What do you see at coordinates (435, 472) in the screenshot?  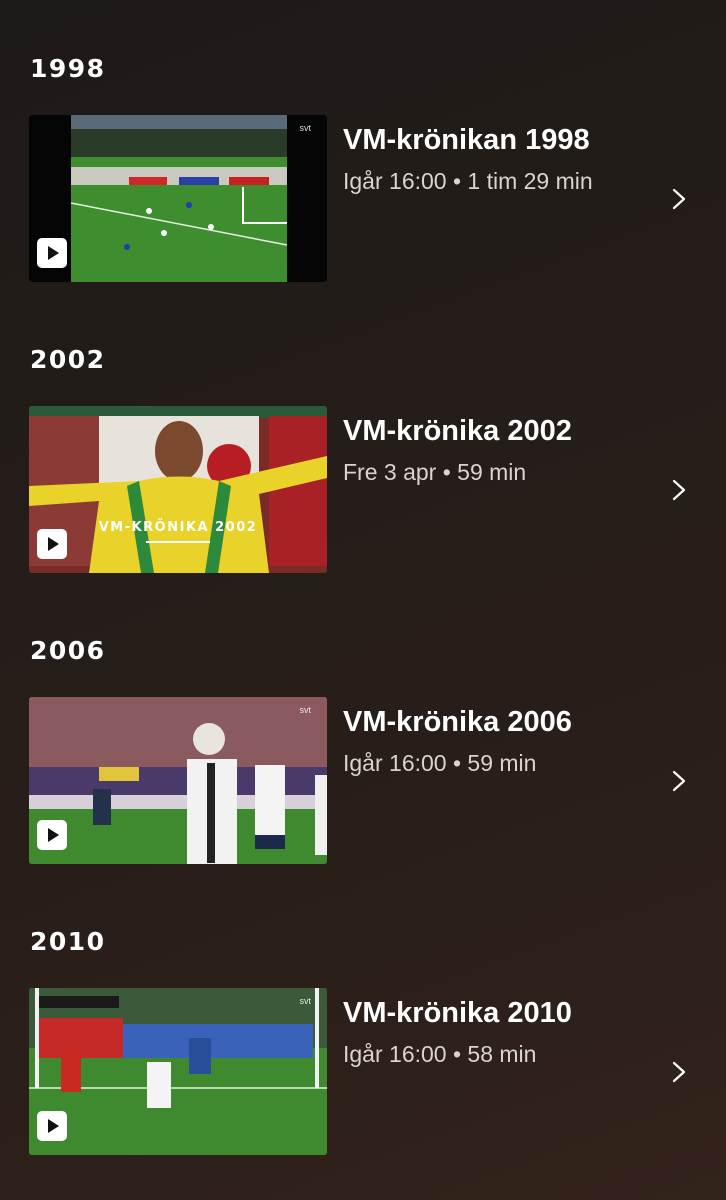 I see `episode-meta: Fre 3 apr • 59 min` at bounding box center [435, 472].